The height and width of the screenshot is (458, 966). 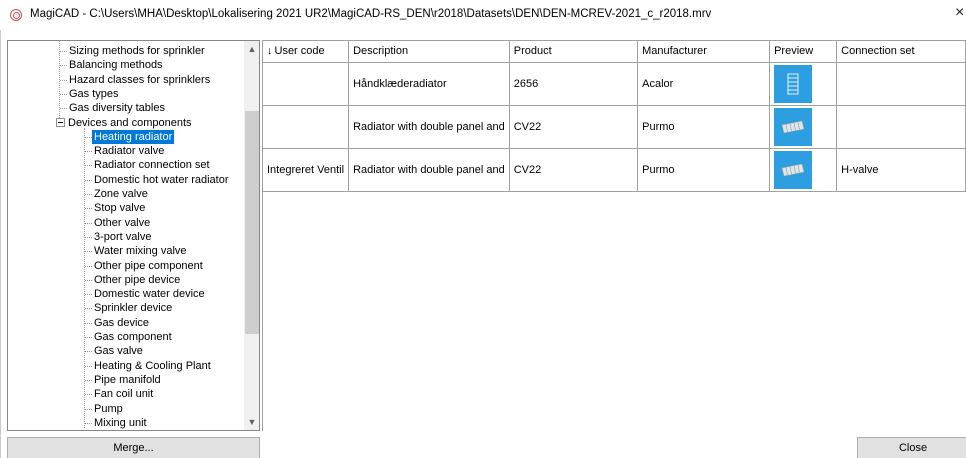 I want to click on column-header-description: Description, so click(x=429, y=52).